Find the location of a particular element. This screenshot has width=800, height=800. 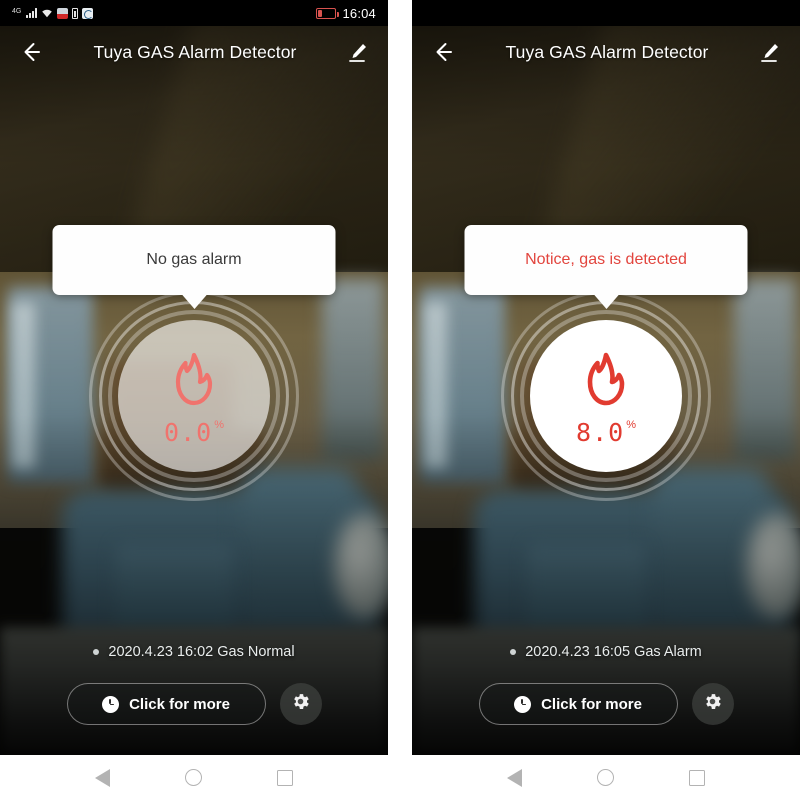

status-bubble: Notice, gas is detected is located at coordinates (606, 260).